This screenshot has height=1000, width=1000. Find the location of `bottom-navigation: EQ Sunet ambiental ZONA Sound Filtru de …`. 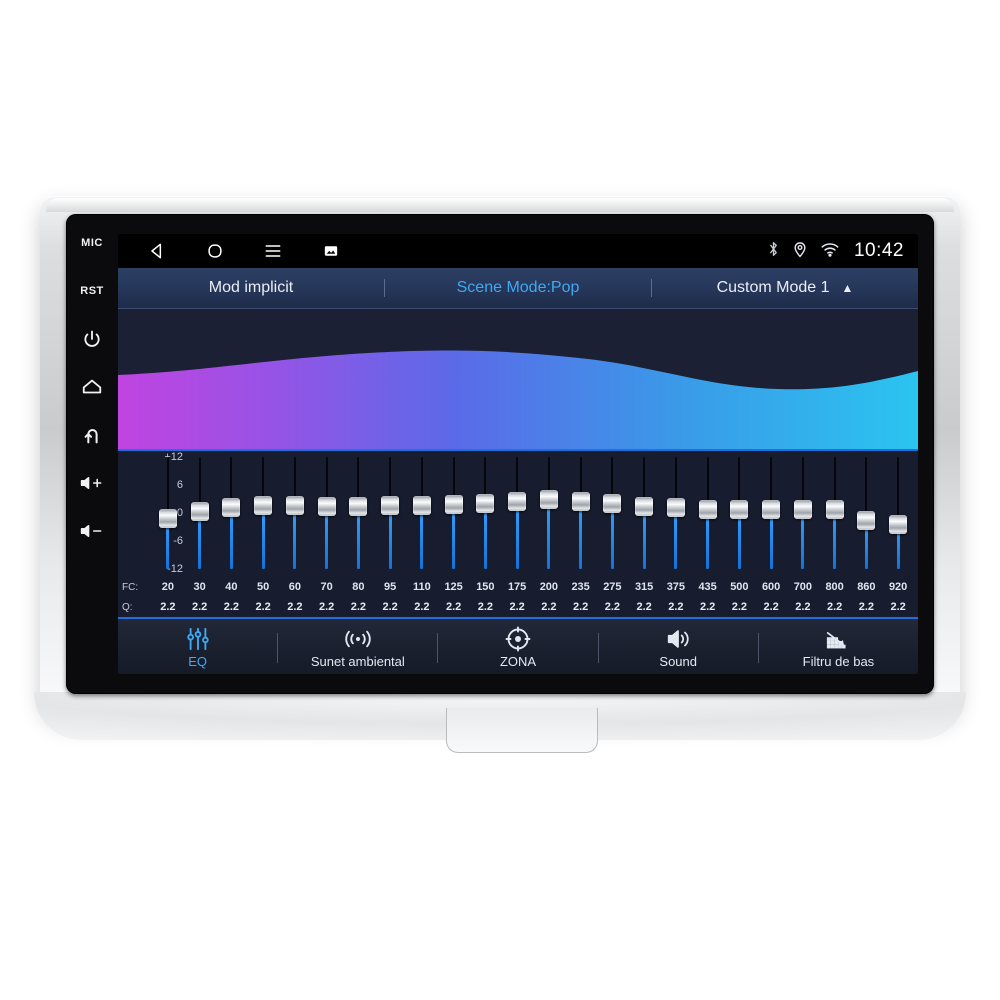

bottom-navigation: EQ Sunet ambiental ZONA Sound Filtru de … is located at coordinates (518, 645).